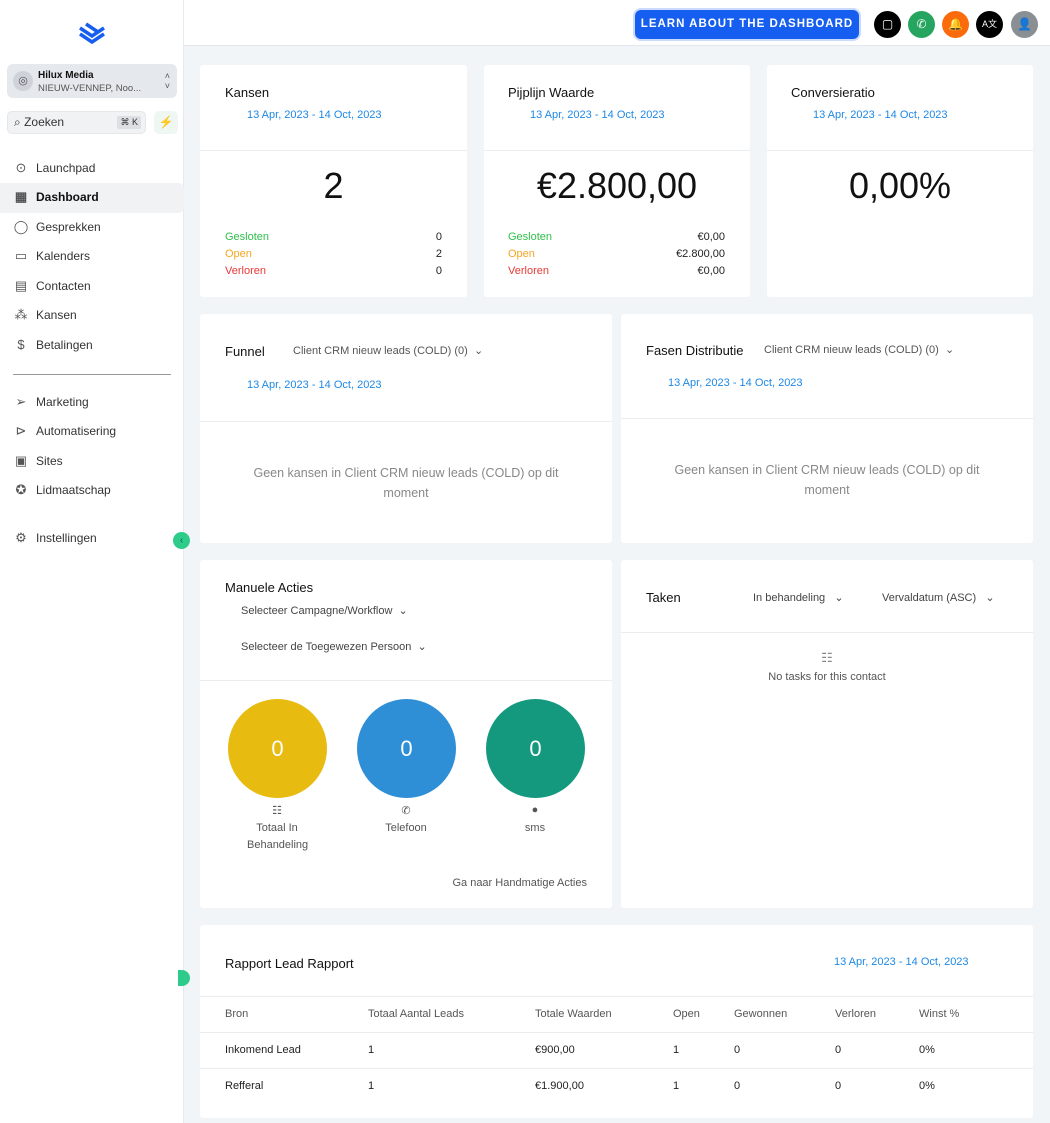  Describe the element at coordinates (49, 461) in the screenshot. I see `sidebar-item-label: Sites` at that location.